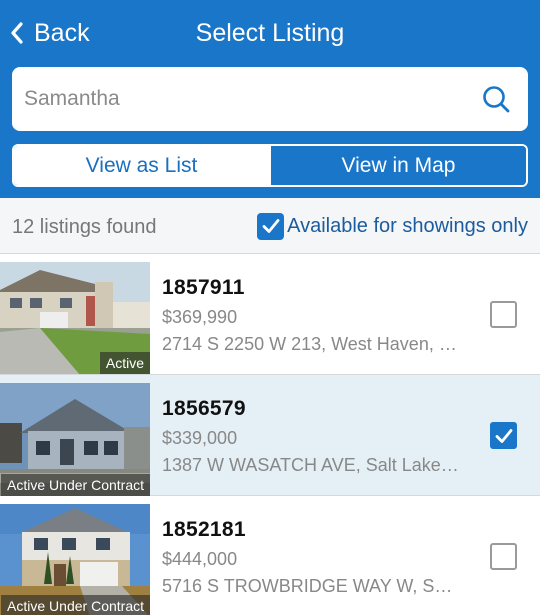 The height and width of the screenshot is (615, 540). I want to click on listing-price: $339,000, so click(200, 438).